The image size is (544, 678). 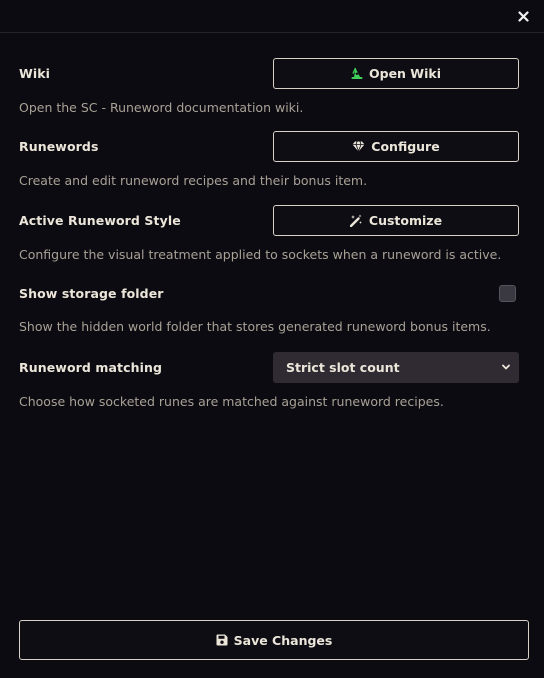 What do you see at coordinates (357, 73) in the screenshot?
I see `wizard-hat-icon` at bounding box center [357, 73].